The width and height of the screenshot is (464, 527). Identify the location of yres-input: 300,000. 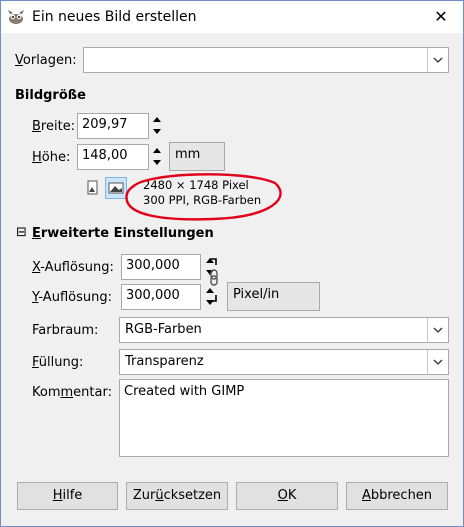
(161, 297).